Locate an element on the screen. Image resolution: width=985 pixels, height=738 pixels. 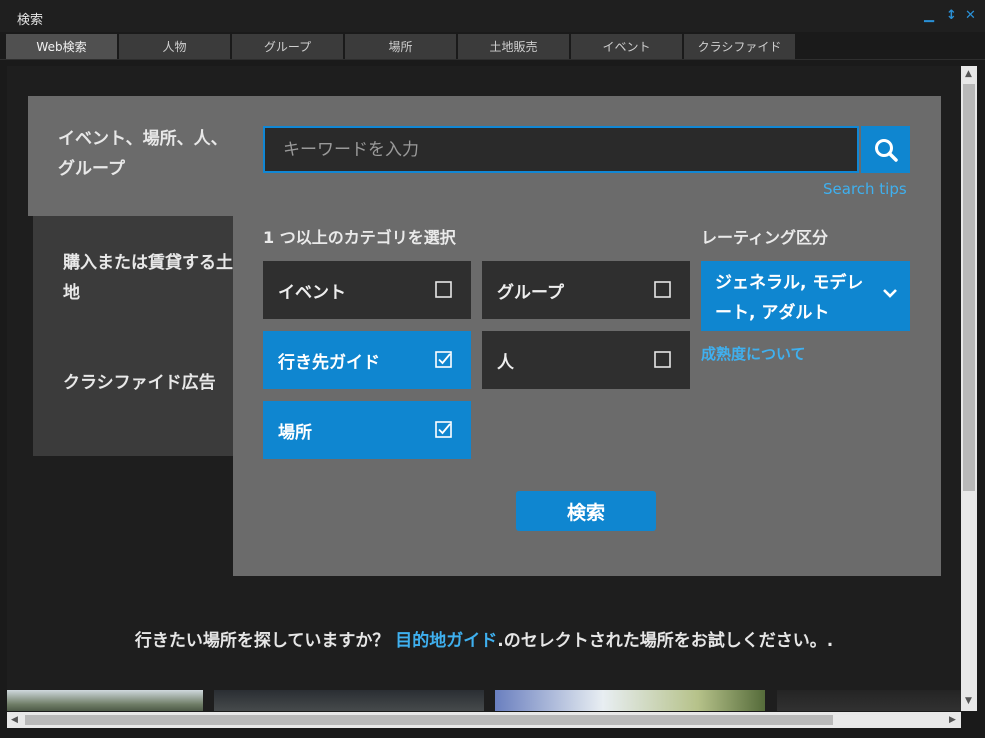
title-bar: 検索 ▁ ↕ ✕ is located at coordinates (492, 16).